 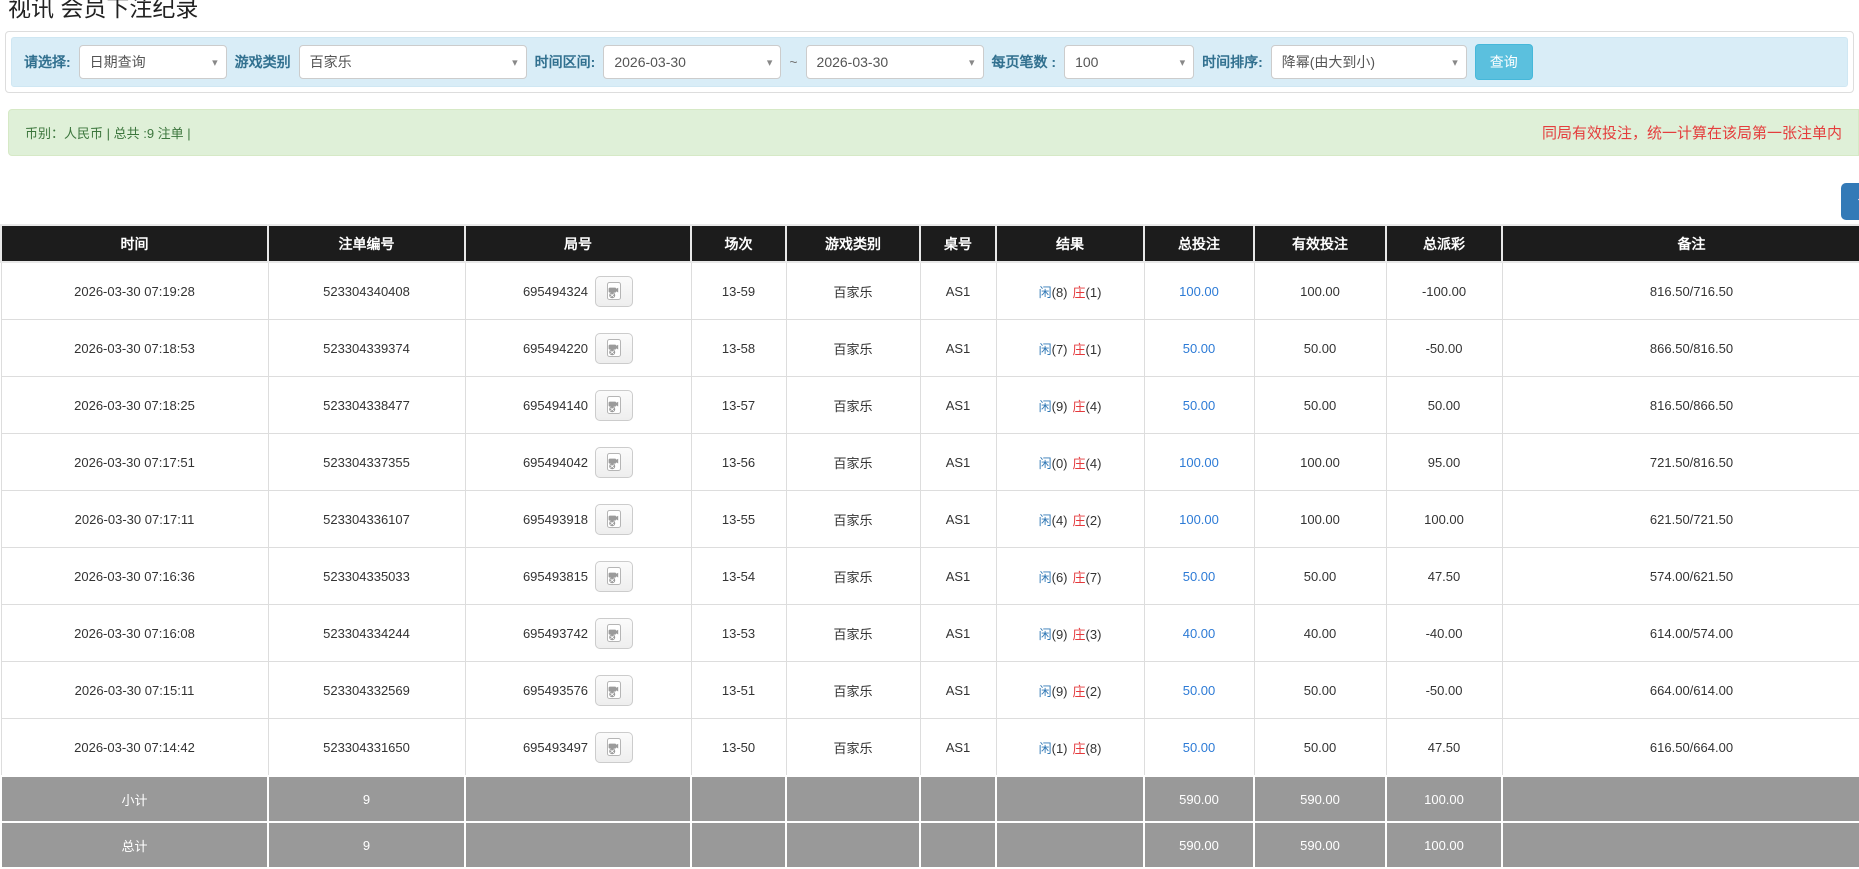 What do you see at coordinates (1691, 133) in the screenshot?
I see `valid-bet-notice: 同局有效投注，统一计算在该局第一张注单内` at bounding box center [1691, 133].